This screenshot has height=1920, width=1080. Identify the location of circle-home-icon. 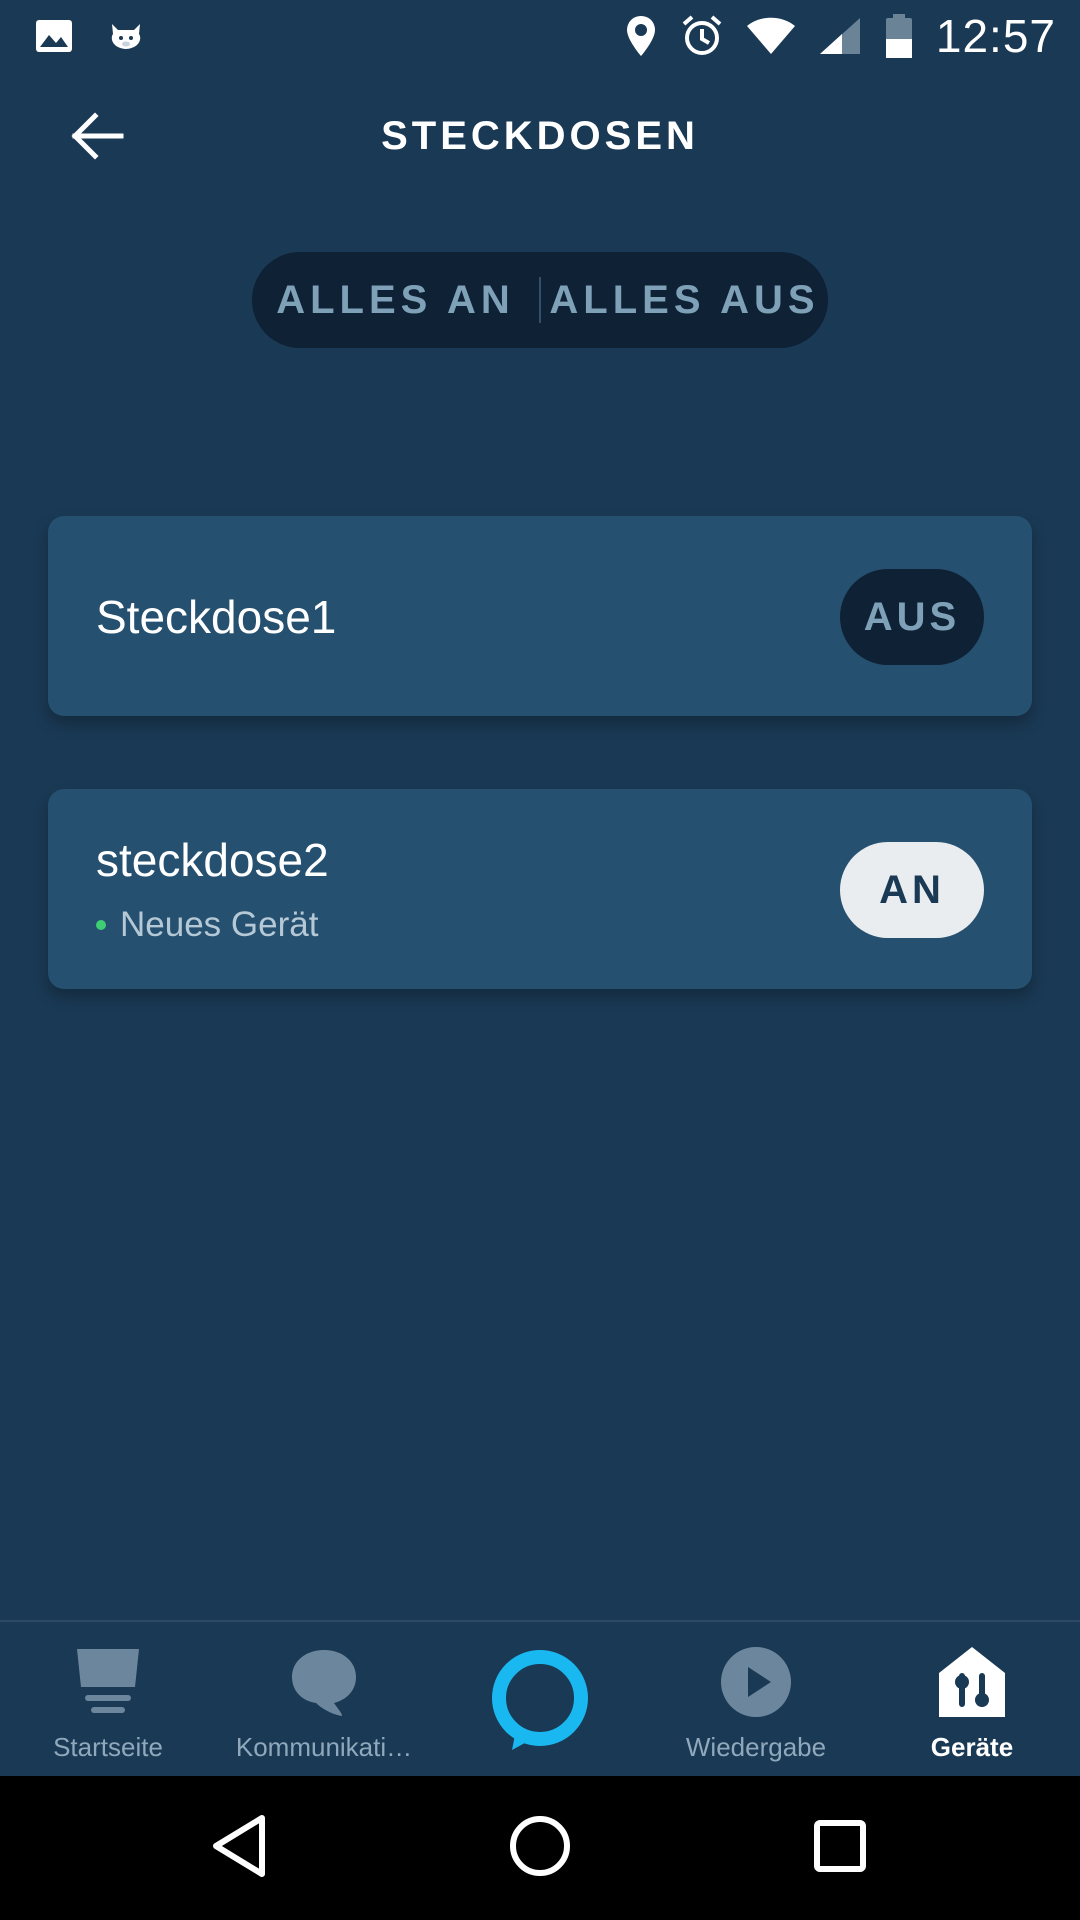
(540, 1848).